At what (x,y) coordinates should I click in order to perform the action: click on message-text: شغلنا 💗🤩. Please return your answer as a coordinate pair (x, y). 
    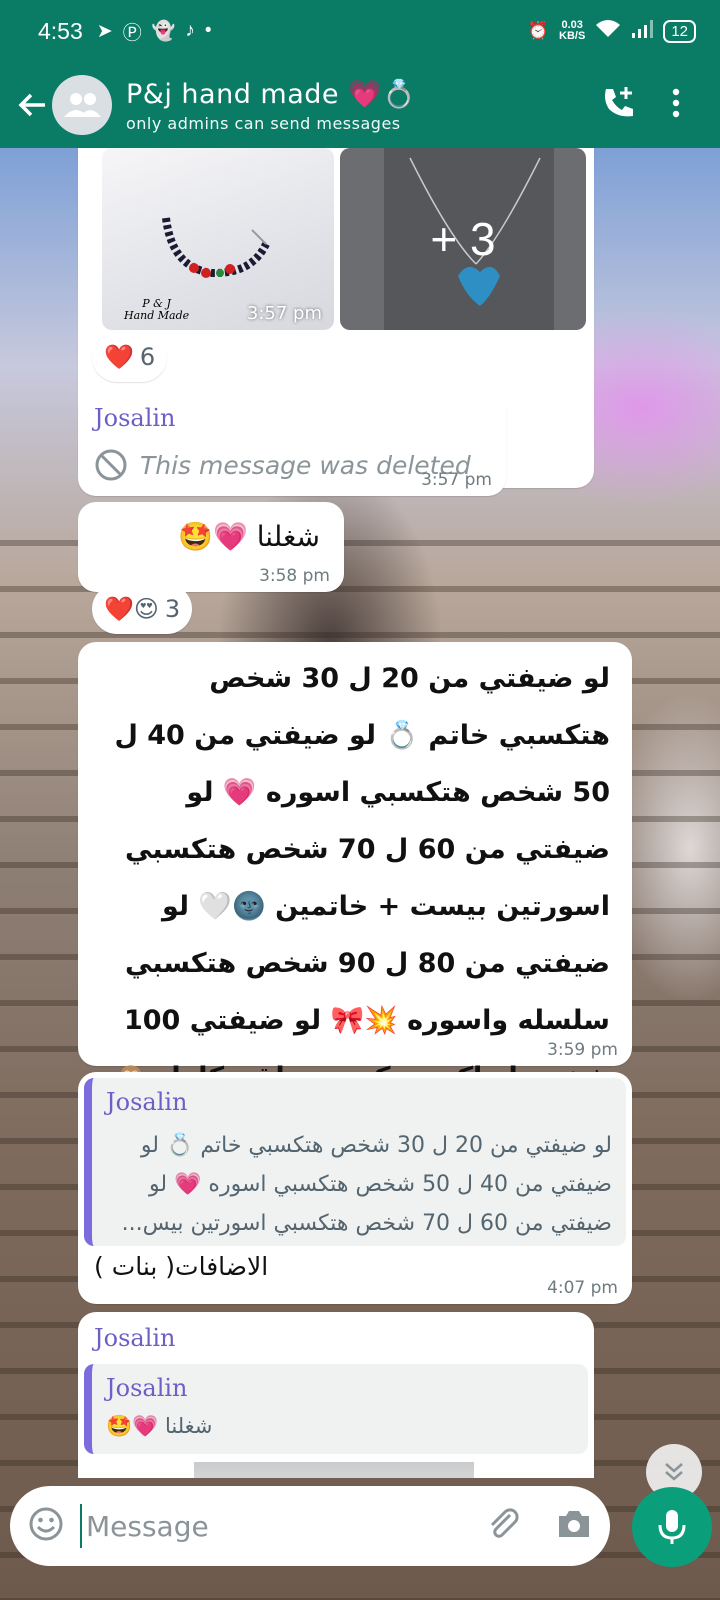
    Looking at the image, I should click on (249, 536).